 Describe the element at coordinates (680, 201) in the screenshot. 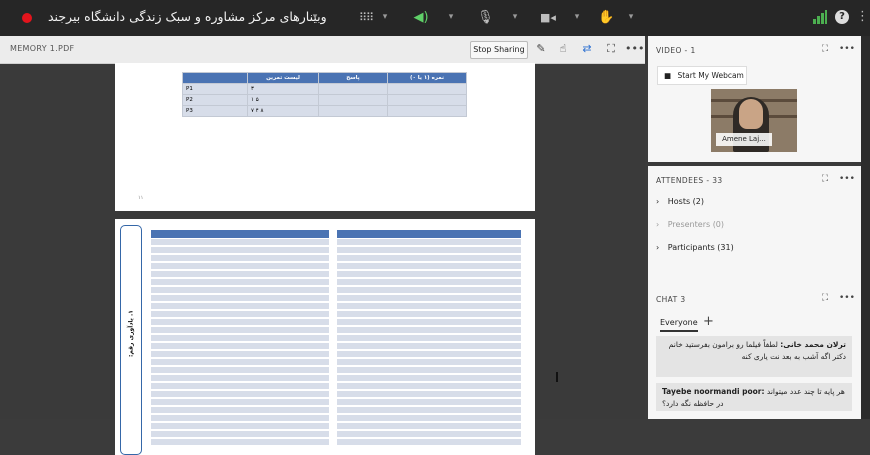

I see `attendee-group-hosts: › Hosts (2)` at that location.